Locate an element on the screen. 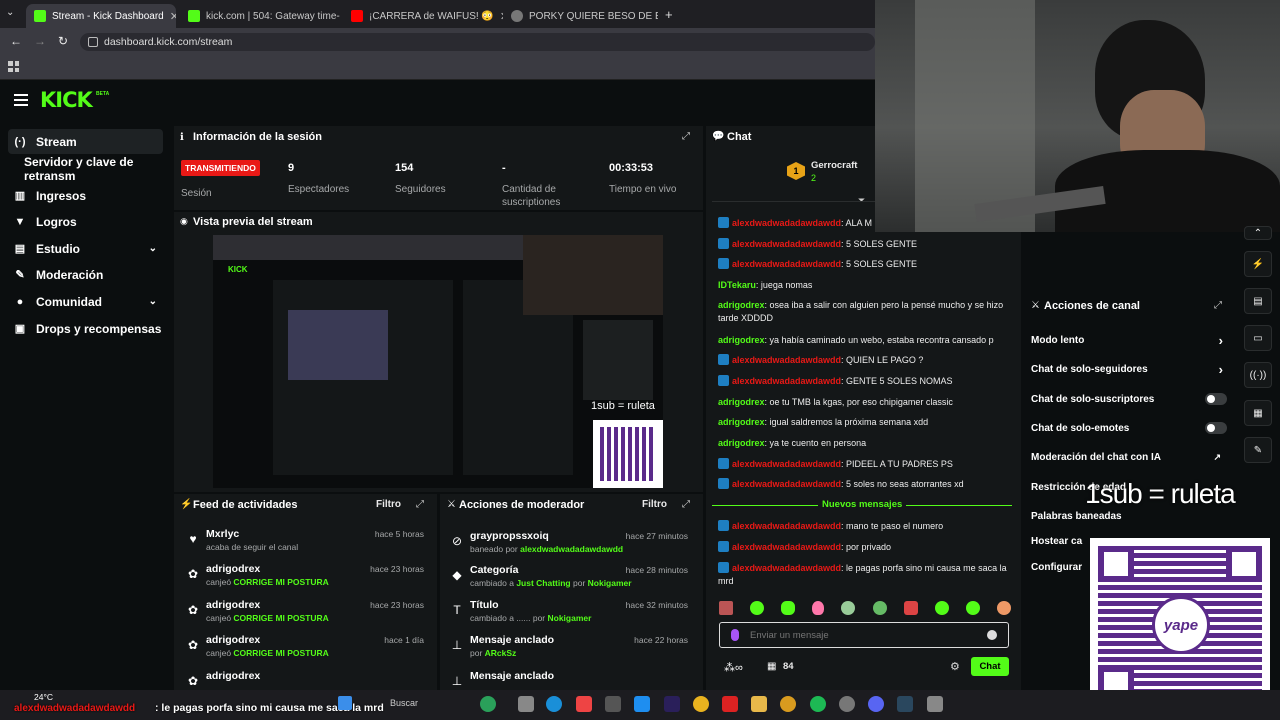 The image size is (1280, 720). apps-grid-icon is located at coordinates (13, 66).